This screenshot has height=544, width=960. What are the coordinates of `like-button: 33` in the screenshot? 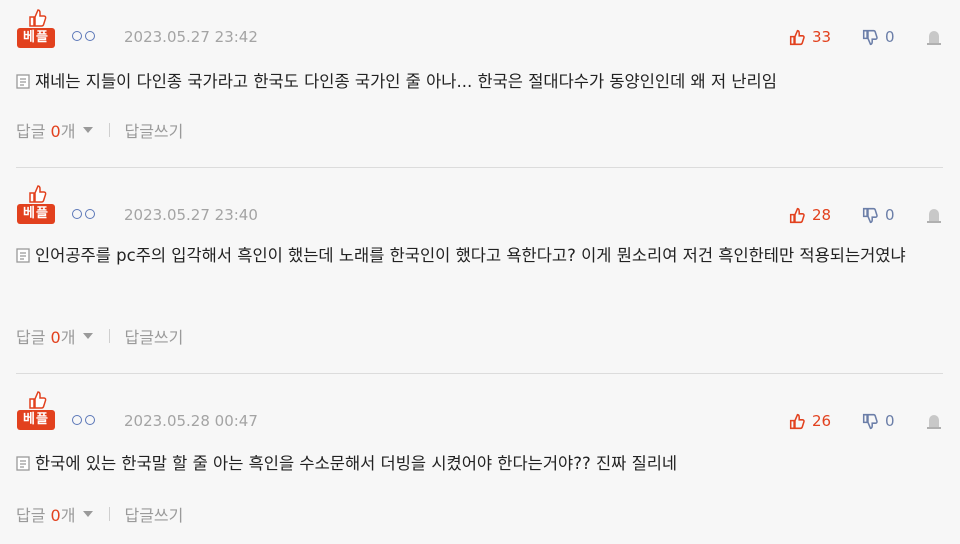 It's located at (810, 37).